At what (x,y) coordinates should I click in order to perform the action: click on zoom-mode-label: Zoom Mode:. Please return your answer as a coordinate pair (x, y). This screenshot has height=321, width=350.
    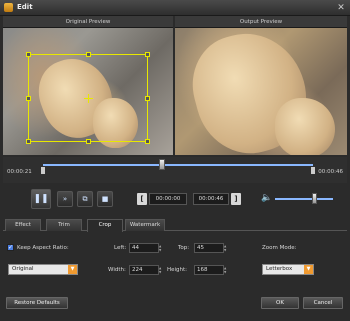
    Looking at the image, I should click on (279, 248).